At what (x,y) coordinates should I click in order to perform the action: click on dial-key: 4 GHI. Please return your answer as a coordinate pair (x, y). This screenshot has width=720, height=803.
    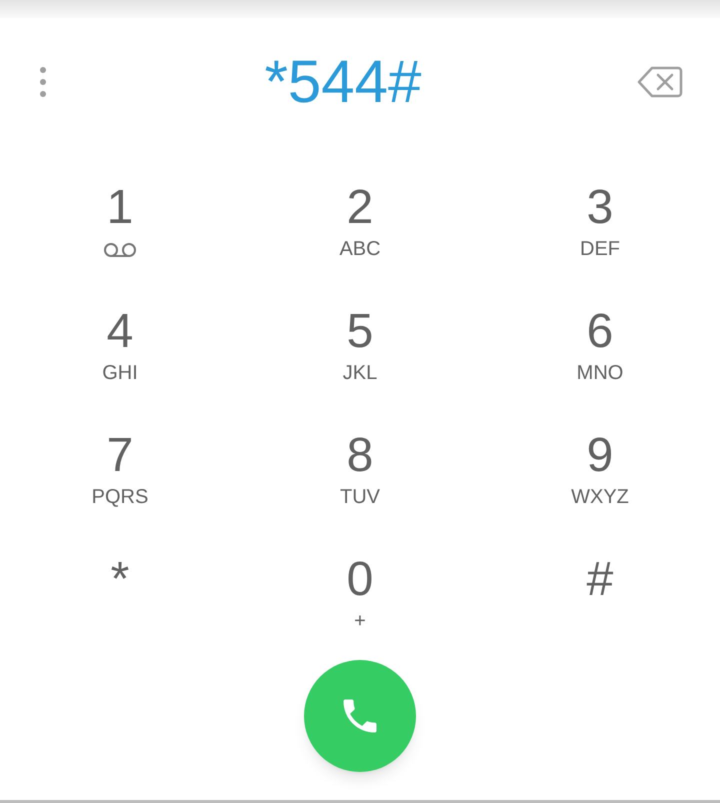
    Looking at the image, I should click on (120, 345).